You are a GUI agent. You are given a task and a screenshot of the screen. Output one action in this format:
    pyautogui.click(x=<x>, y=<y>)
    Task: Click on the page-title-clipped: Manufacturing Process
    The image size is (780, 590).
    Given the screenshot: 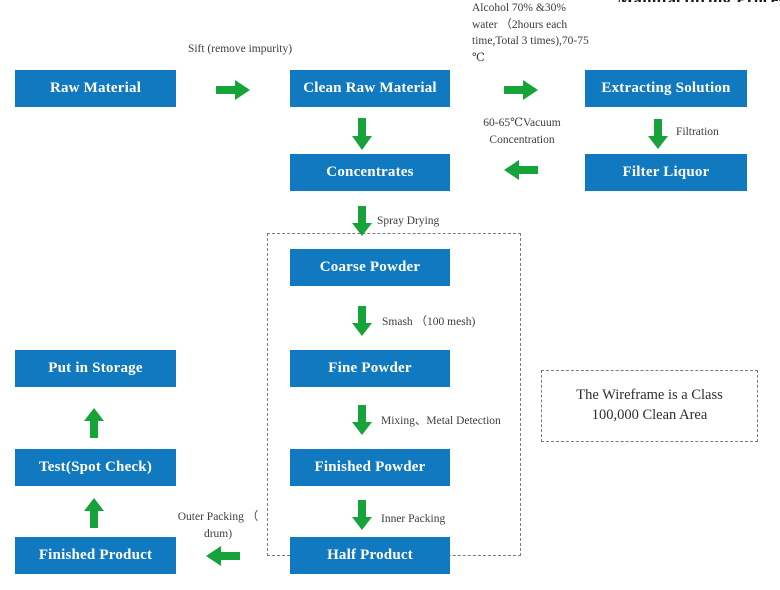 What is the action you would take?
    pyautogui.click(x=698, y=1)
    